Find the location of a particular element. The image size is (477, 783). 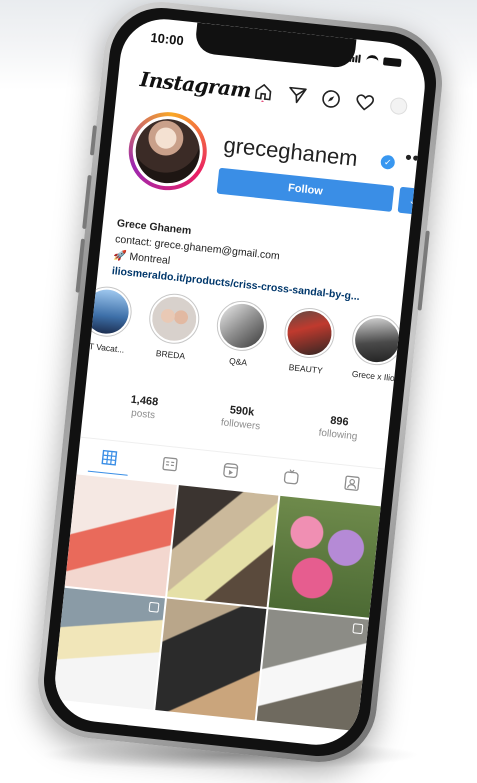

tab-tagged is located at coordinates (352, 483).